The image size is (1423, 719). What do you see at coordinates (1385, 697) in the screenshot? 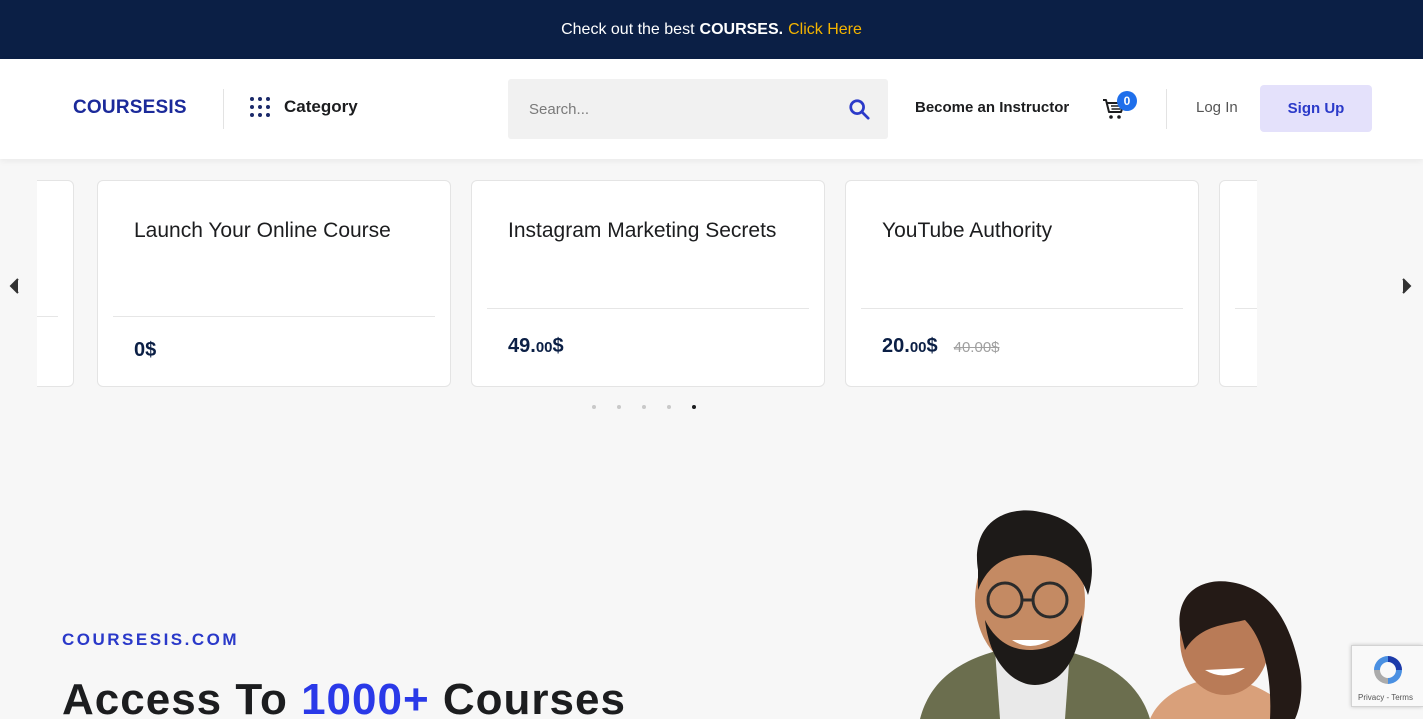
I see `recaptcha-links: Privacy - Terms` at bounding box center [1385, 697].